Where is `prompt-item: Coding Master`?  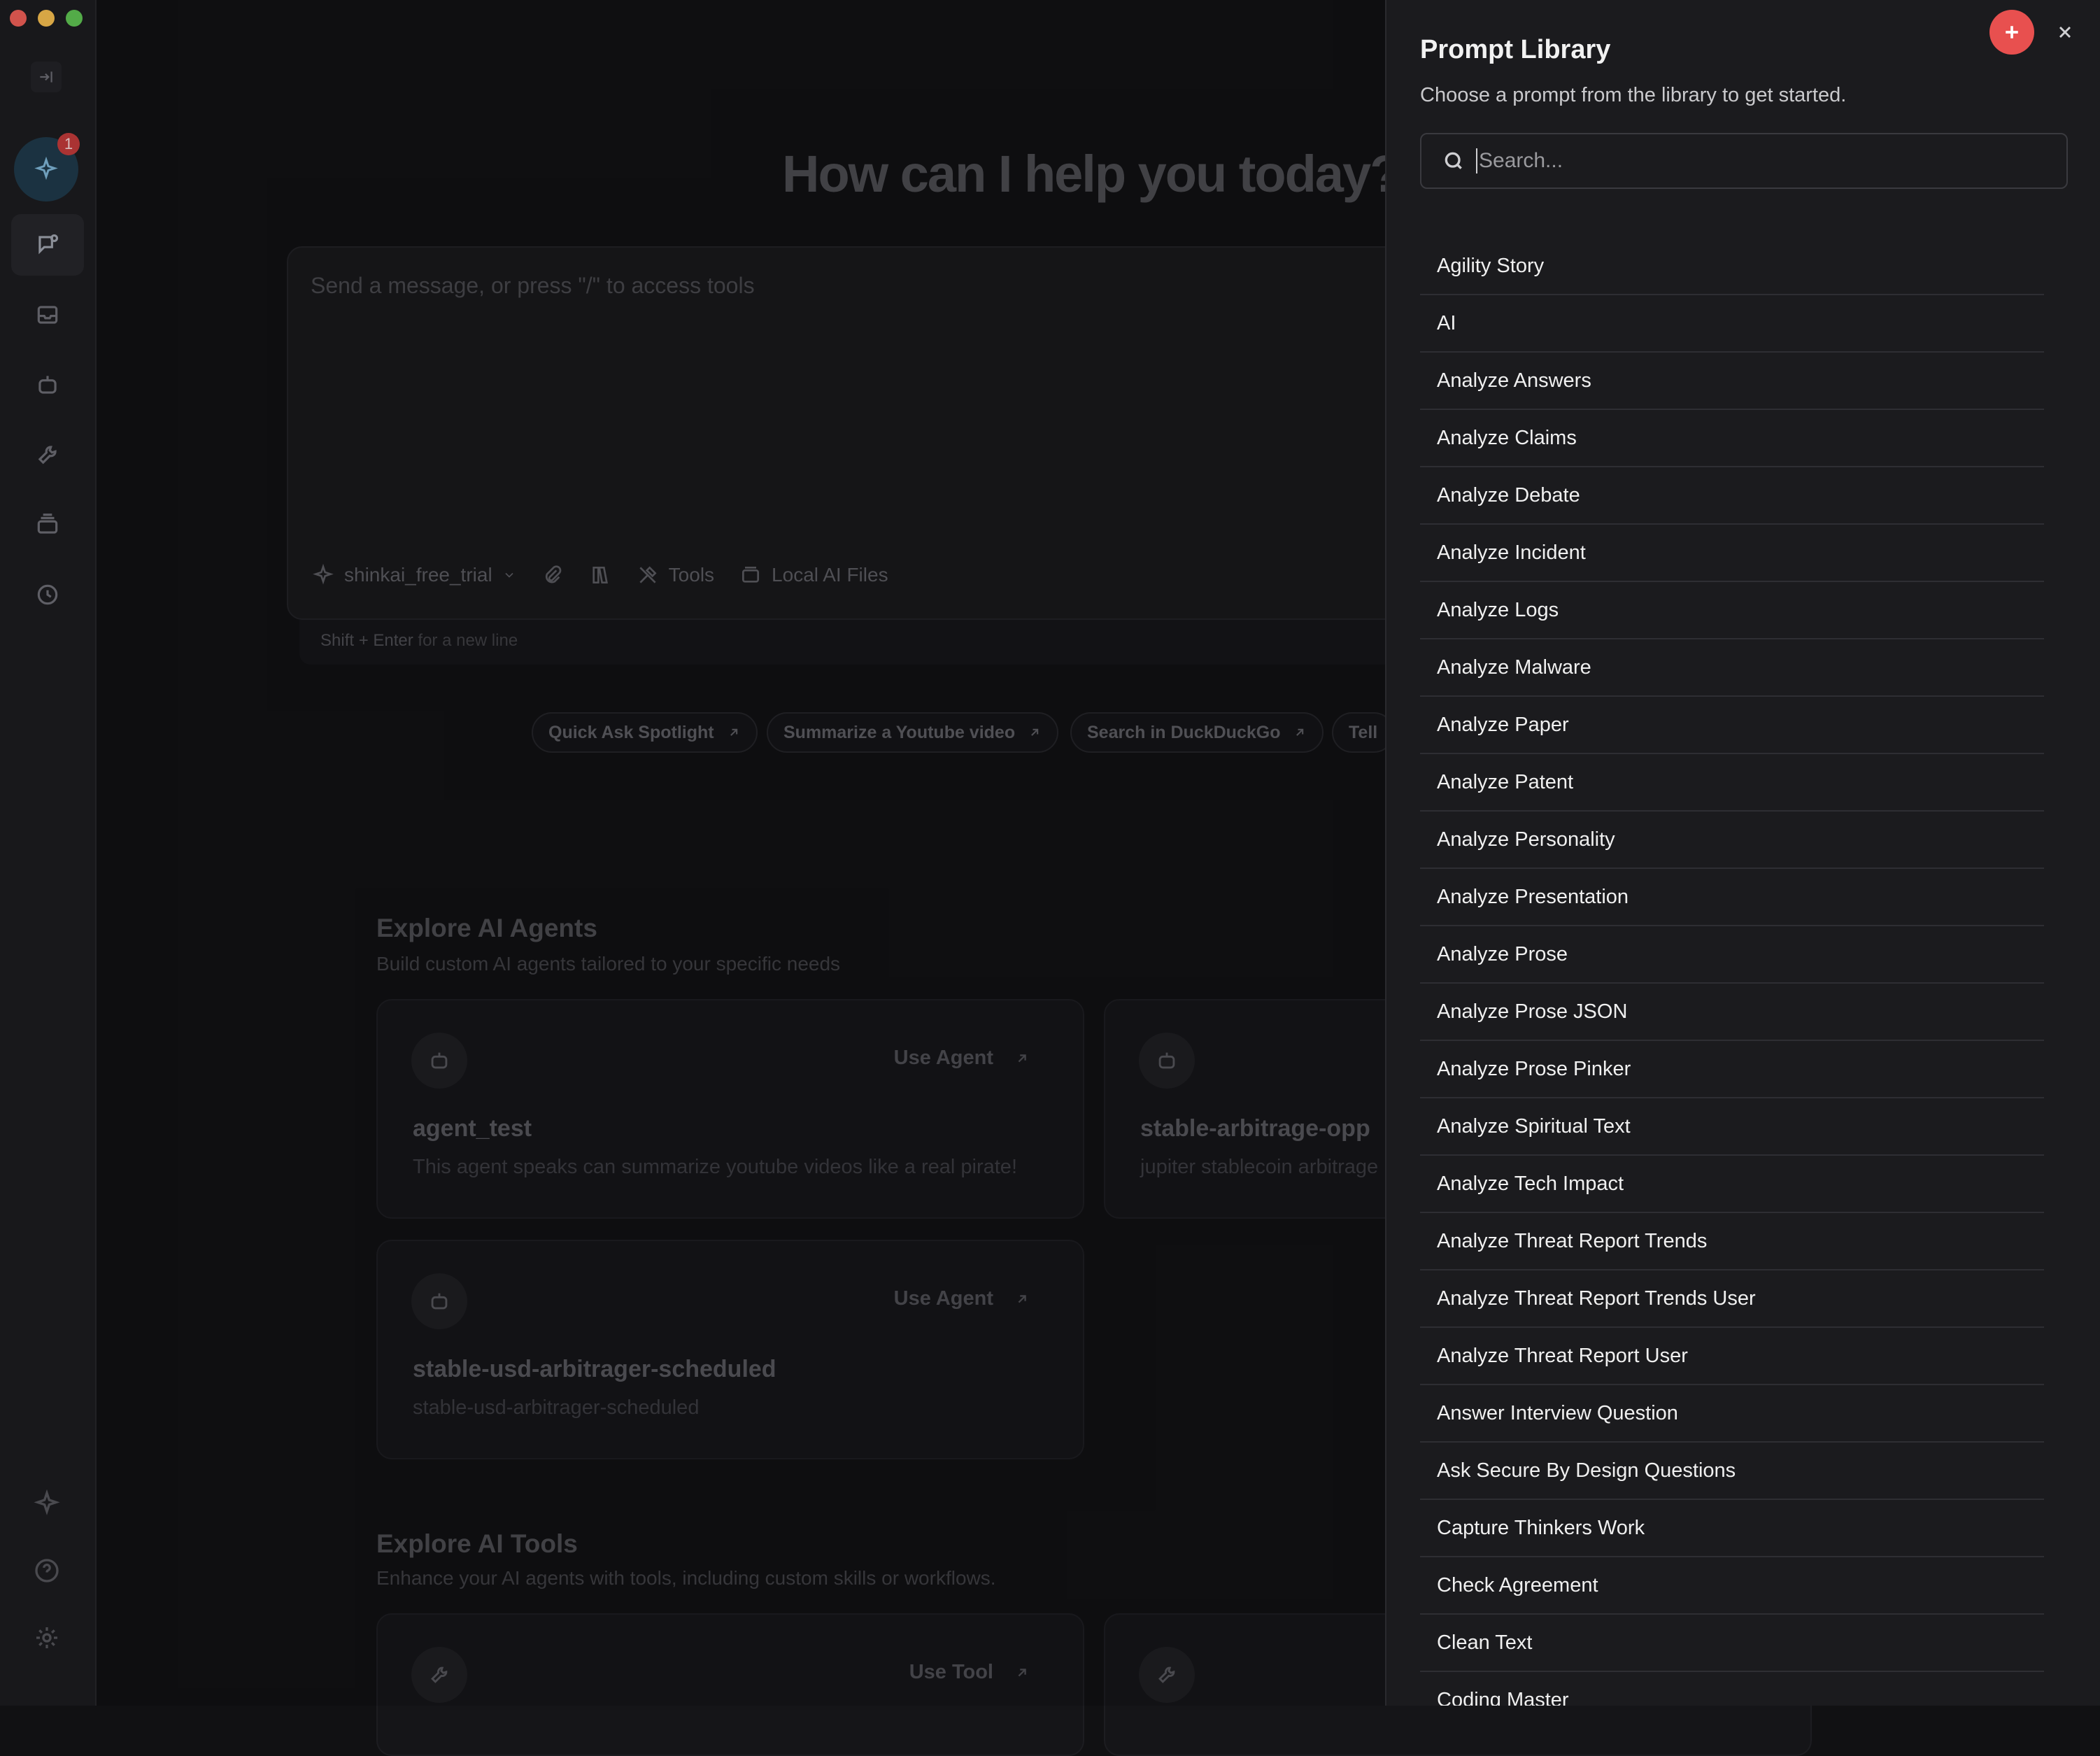
prompt-item: Coding Master is located at coordinates (1732, 1689).